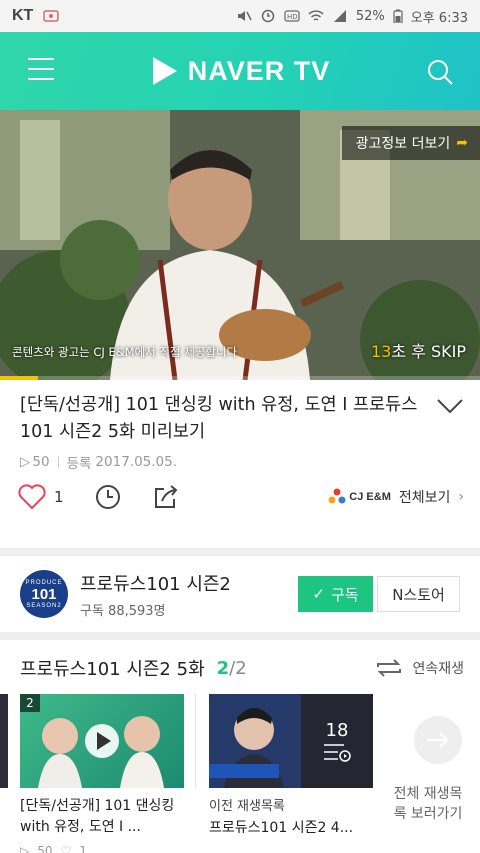 The width and height of the screenshot is (480, 853). I want to click on view-all-playlists-button, so click(438, 740).